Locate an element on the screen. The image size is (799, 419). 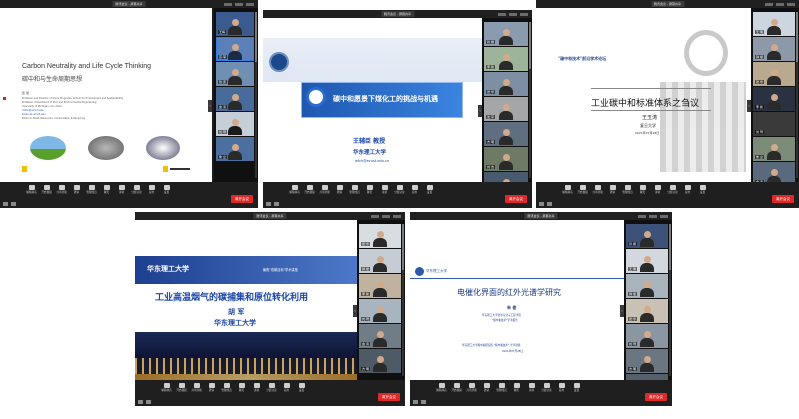
participant-tile: 钱 庆 is located at coordinates (235, 74).